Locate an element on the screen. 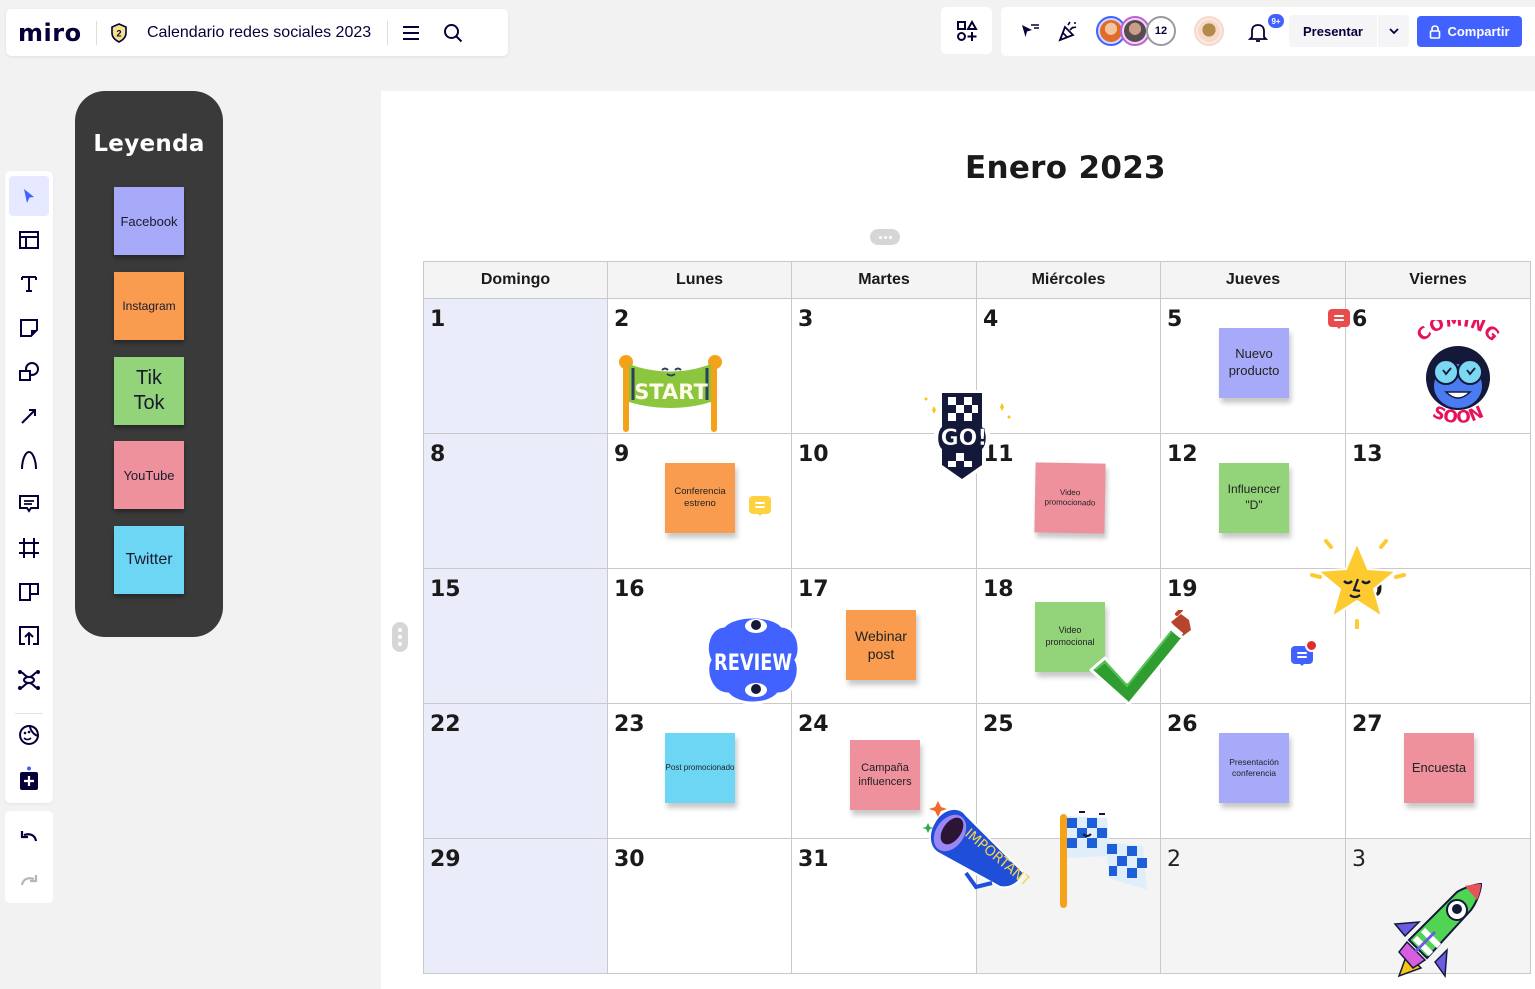 Image resolution: width=1535 pixels, height=989 pixels. tool-shapes is located at coordinates (29, 372).